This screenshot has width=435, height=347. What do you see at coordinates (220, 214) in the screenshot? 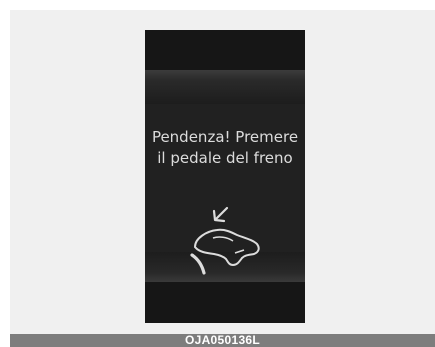
I see `press-arrow-icon` at bounding box center [220, 214].